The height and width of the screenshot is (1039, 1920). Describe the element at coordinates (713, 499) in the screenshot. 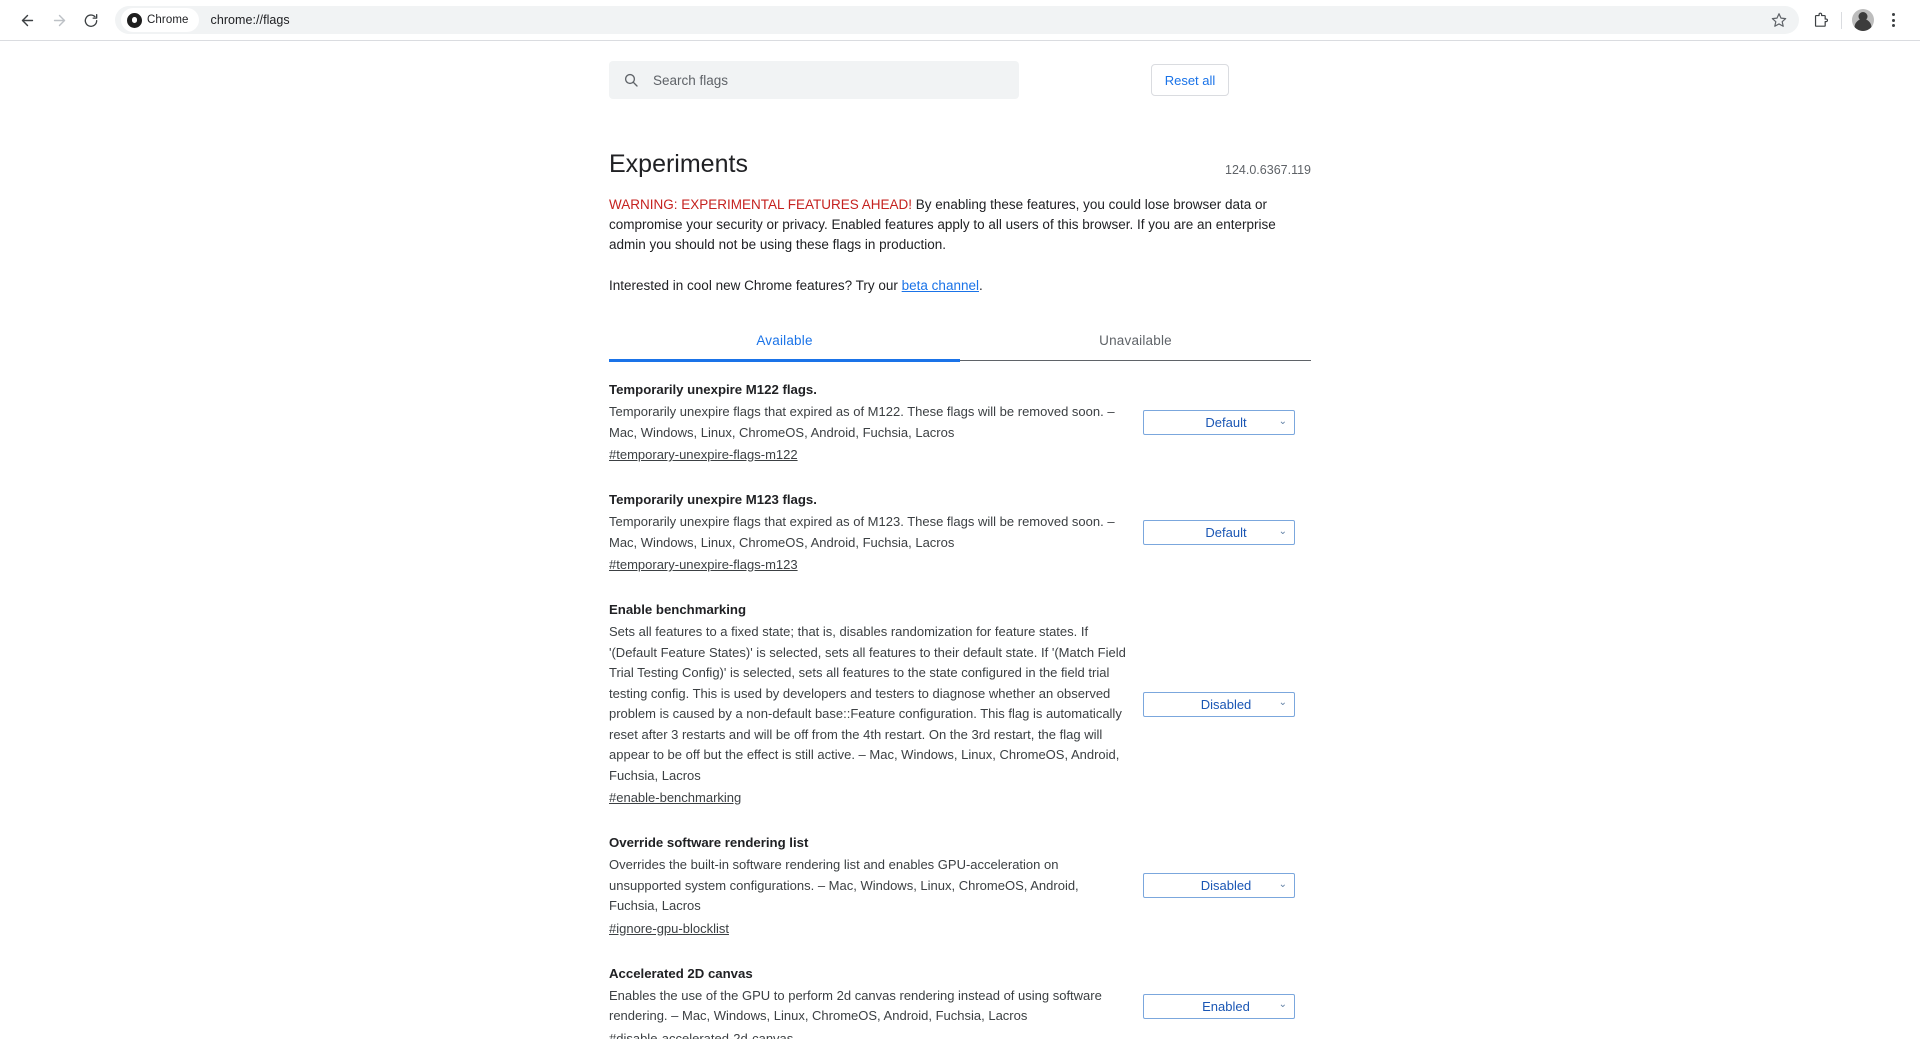

I see `flag-name: Temporarily unexpire M123 flags.` at that location.